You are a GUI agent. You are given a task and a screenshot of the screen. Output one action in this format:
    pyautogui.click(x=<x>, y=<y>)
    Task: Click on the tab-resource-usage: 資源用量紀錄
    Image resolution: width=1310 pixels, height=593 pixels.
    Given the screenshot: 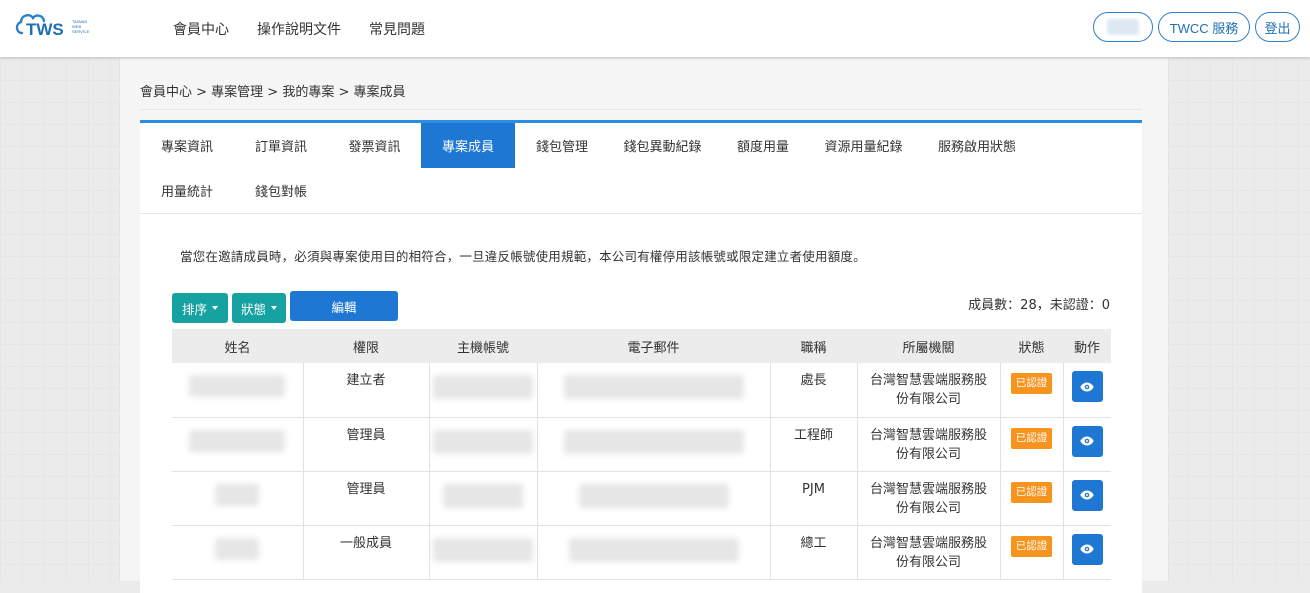 What is the action you would take?
    pyautogui.click(x=863, y=145)
    